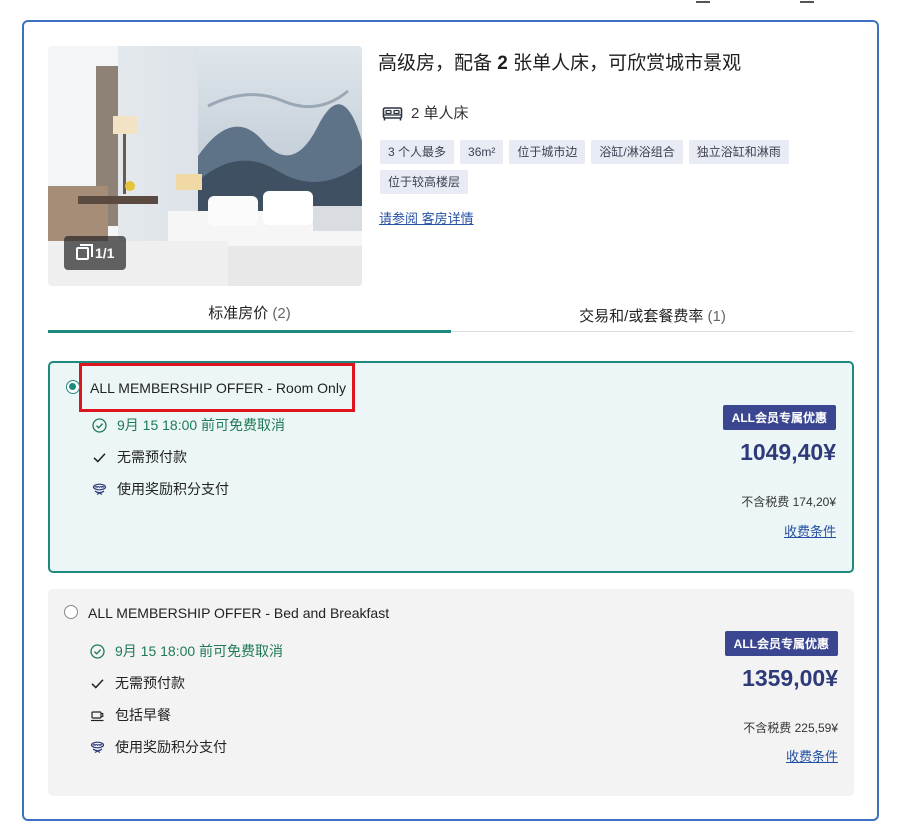 Image resolution: width=903 pixels, height=835 pixels. Describe the element at coordinates (97, 715) in the screenshot. I see `coffee-cup-icon` at that location.